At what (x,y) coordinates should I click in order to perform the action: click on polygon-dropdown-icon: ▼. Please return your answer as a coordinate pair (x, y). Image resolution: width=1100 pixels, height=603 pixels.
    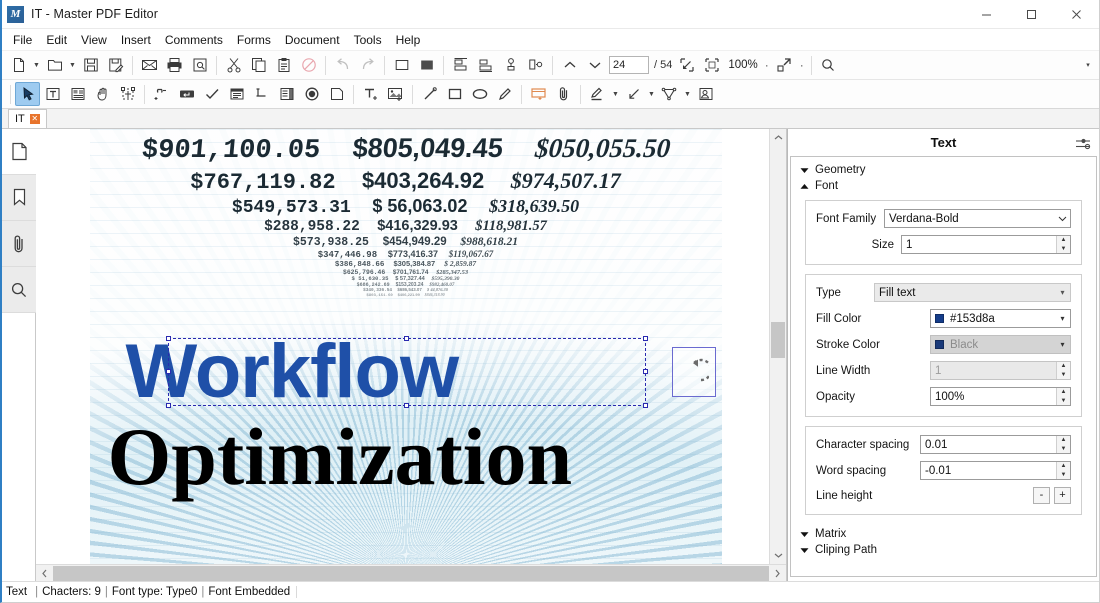
    Looking at the image, I should click on (687, 94).